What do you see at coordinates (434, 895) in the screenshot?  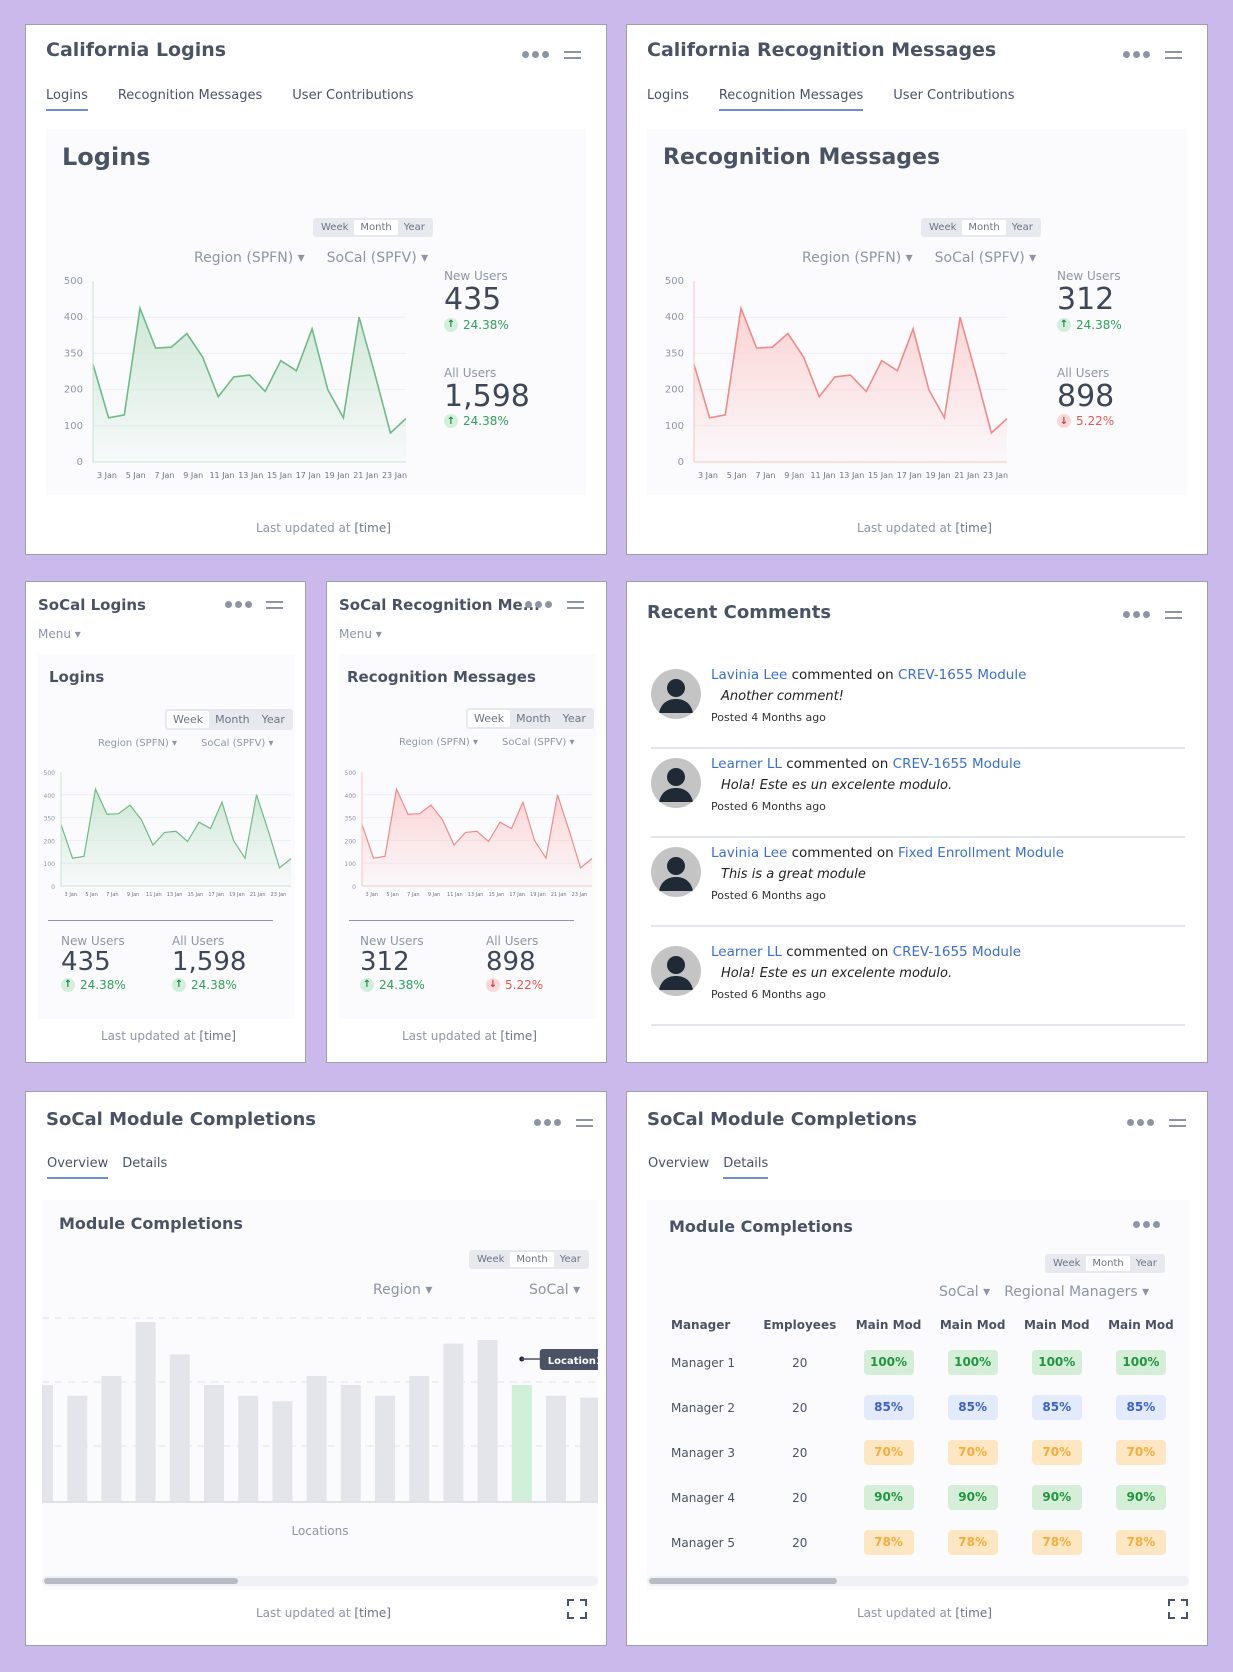 I see `x-tick-label: 9 Jan` at bounding box center [434, 895].